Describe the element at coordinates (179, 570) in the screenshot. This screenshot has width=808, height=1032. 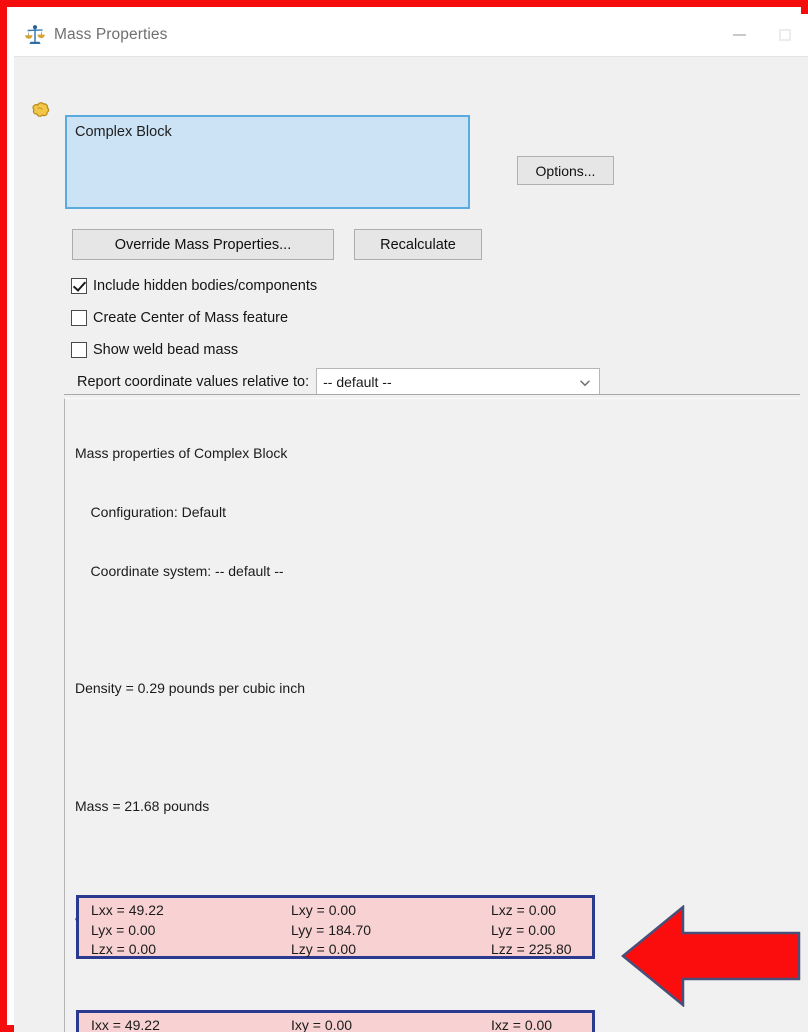
I see `report-coordinate-system: Coordinate system: -- default --` at that location.